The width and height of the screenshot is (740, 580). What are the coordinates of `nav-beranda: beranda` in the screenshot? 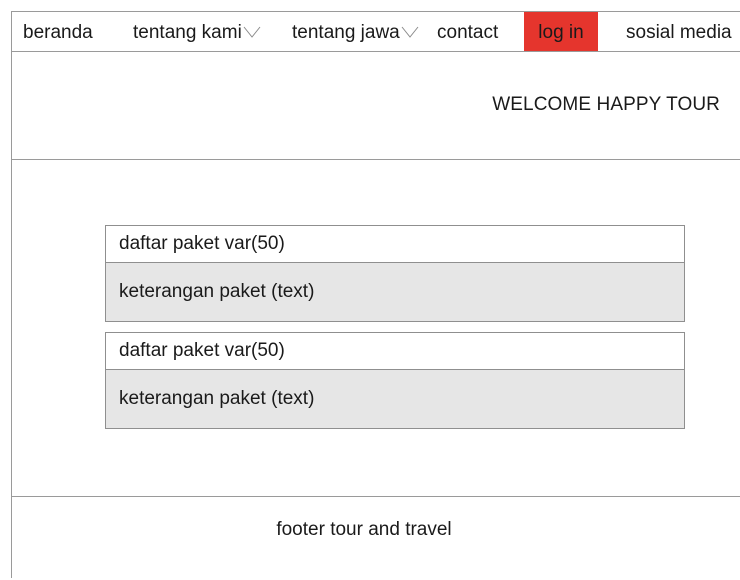 It's located at (58, 31).